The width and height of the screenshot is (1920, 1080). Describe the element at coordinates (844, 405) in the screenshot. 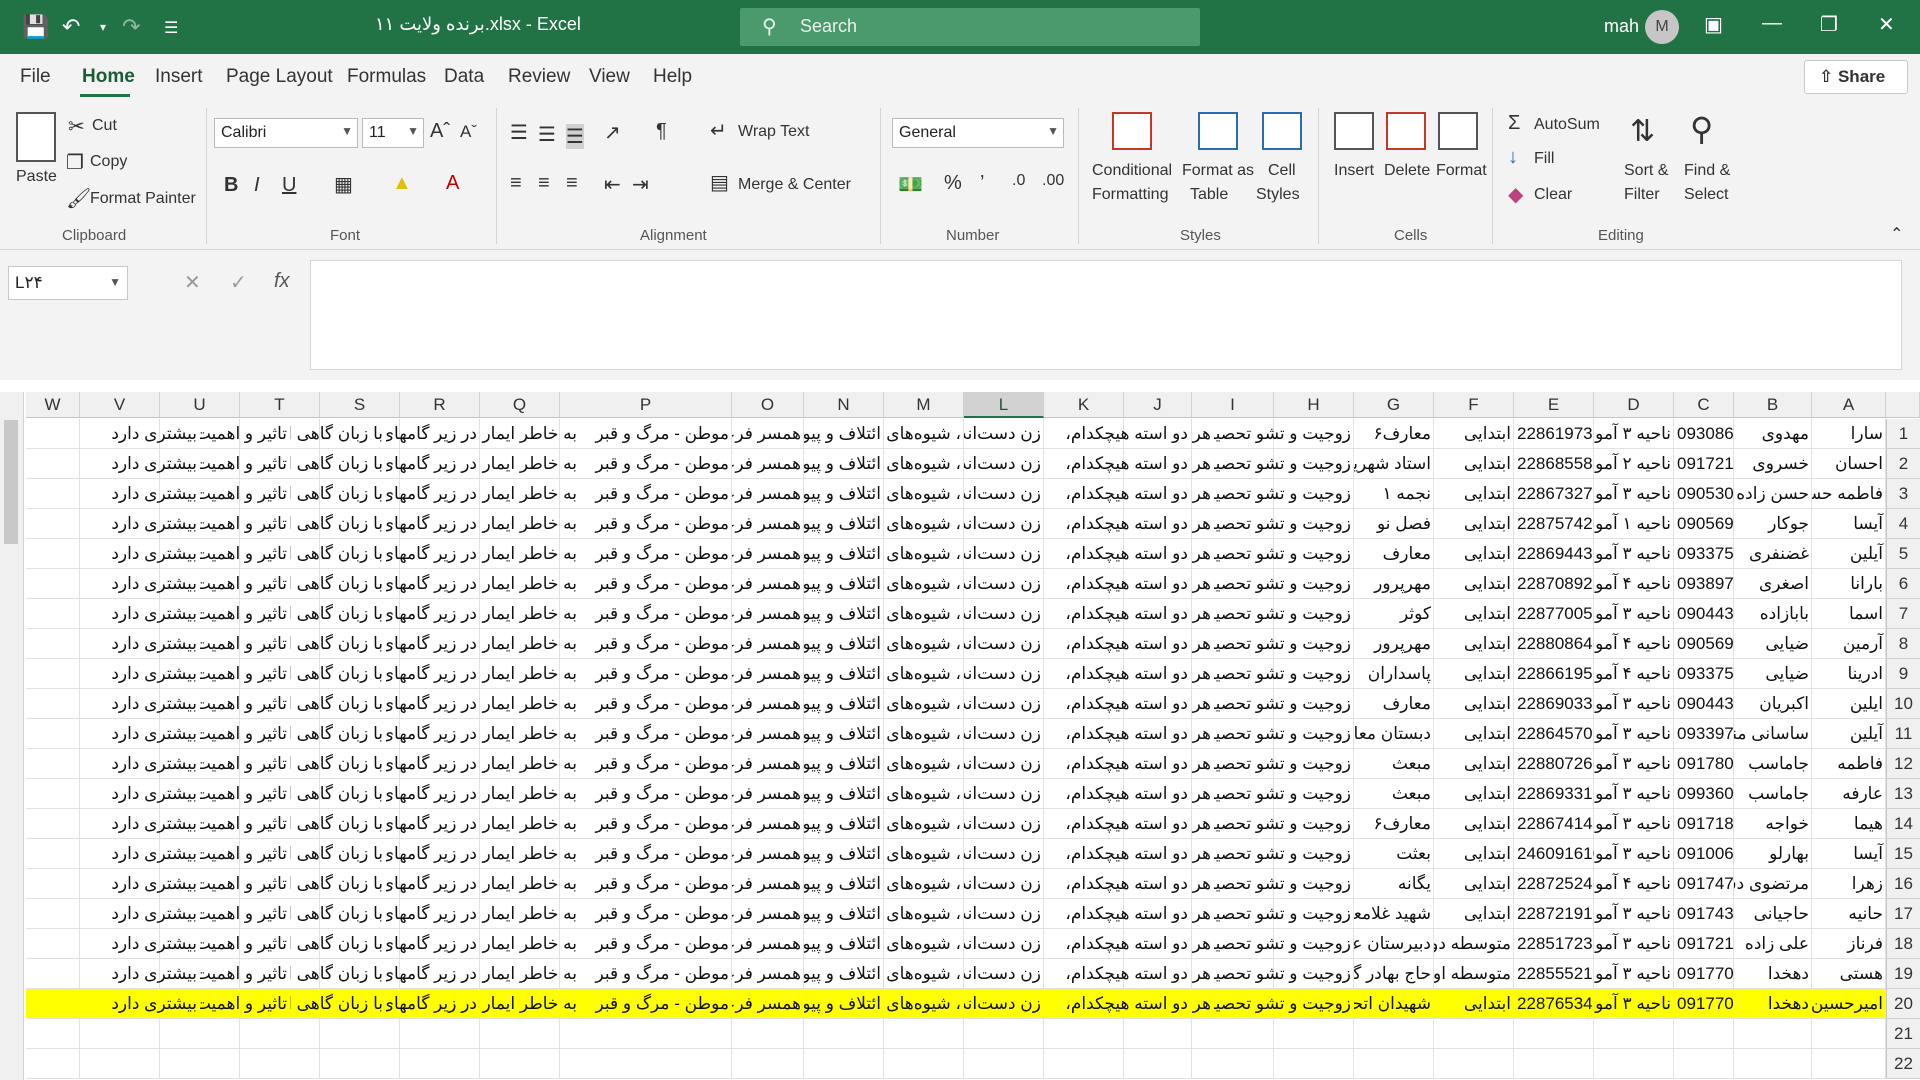

I see `column-header-n: N` at that location.